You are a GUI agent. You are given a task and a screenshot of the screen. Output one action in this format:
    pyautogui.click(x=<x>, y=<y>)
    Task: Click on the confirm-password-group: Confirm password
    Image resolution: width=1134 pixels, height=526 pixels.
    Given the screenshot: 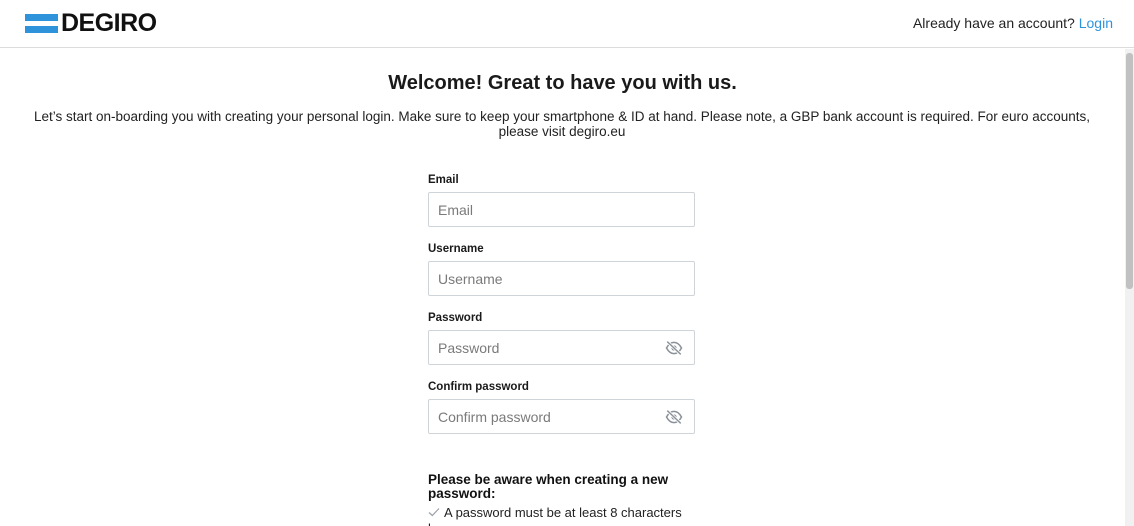 What is the action you would take?
    pyautogui.click(x=561, y=415)
    